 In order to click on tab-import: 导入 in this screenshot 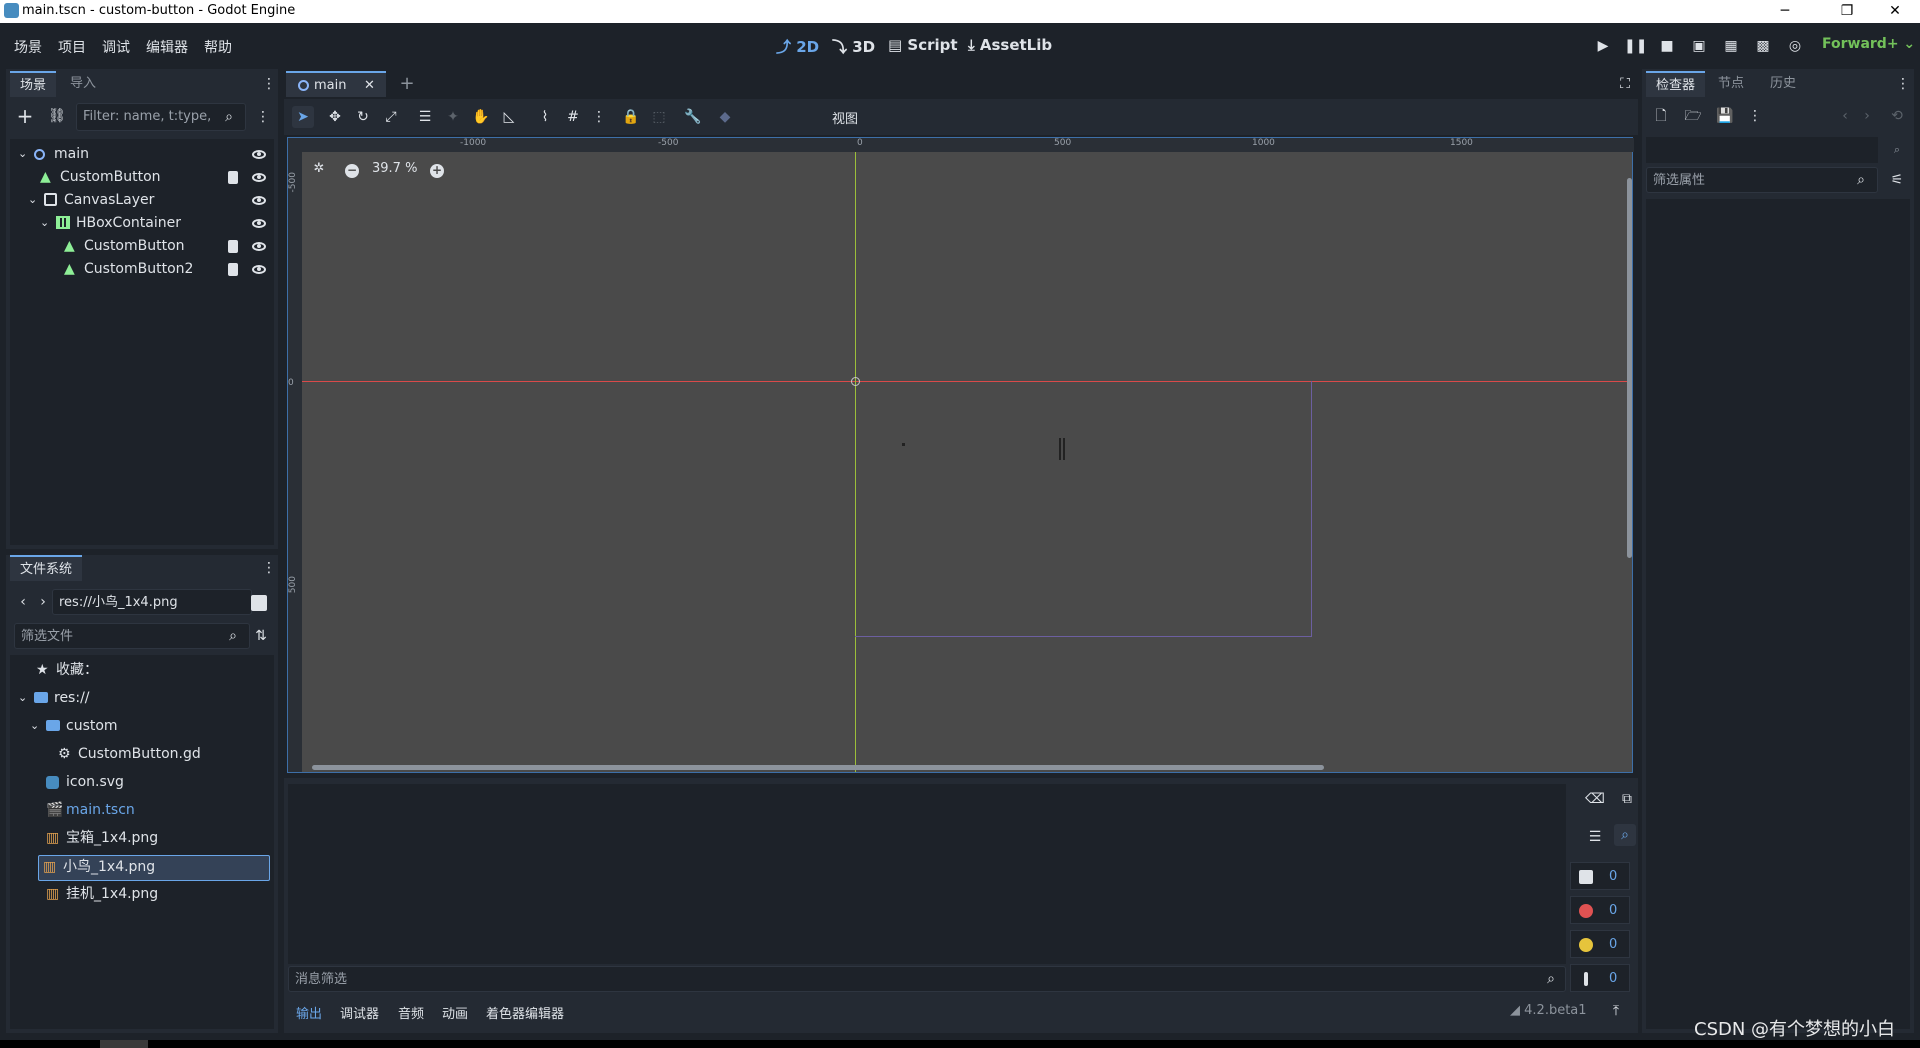, I will do `click(83, 84)`.